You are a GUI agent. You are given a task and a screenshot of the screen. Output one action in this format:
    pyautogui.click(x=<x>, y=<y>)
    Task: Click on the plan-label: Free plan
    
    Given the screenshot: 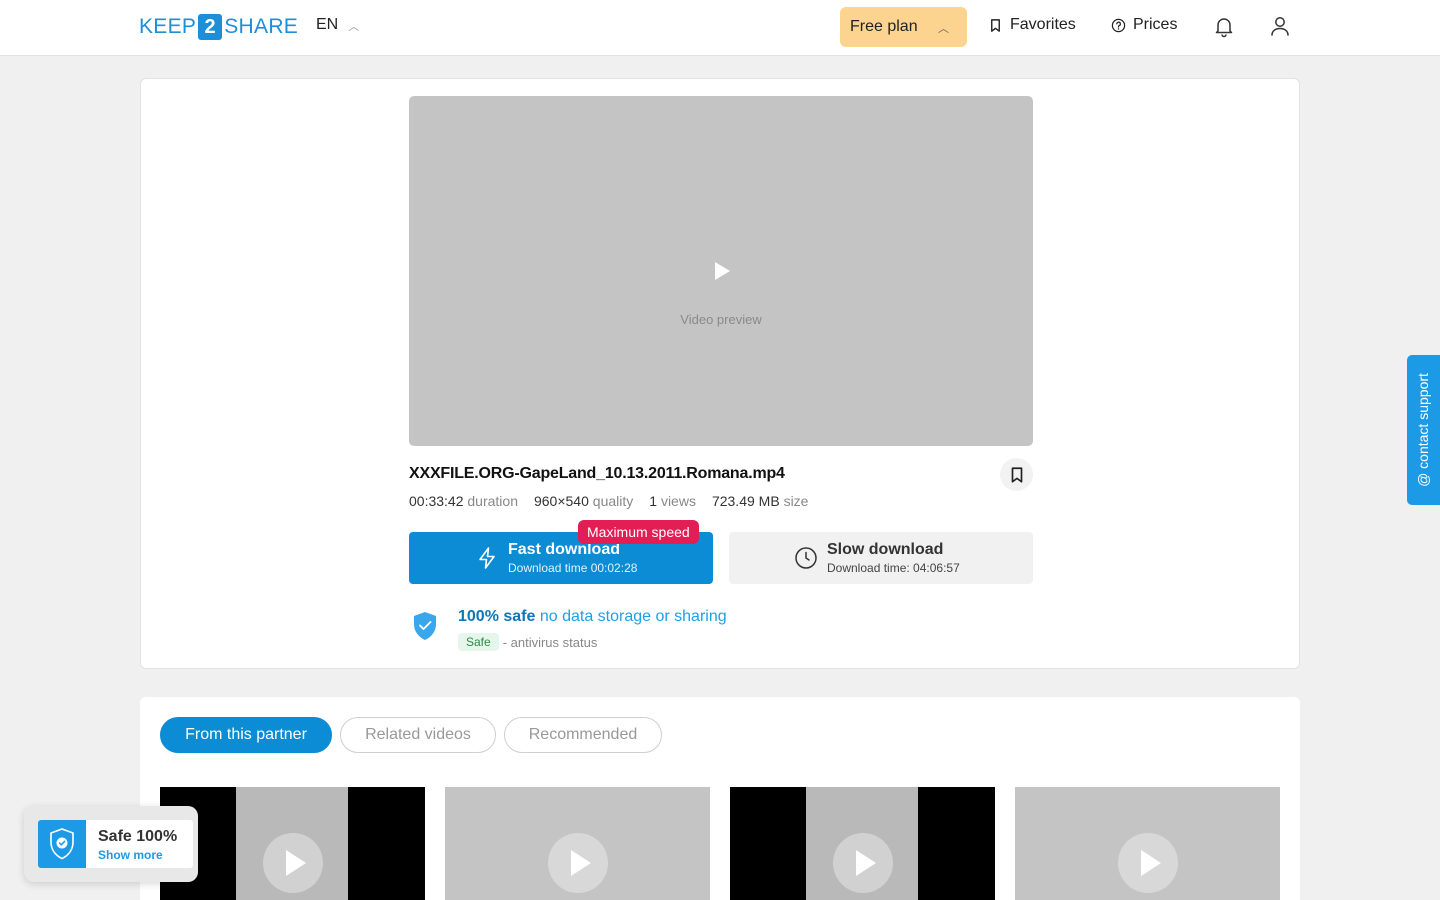 What is the action you would take?
    pyautogui.click(x=884, y=26)
    